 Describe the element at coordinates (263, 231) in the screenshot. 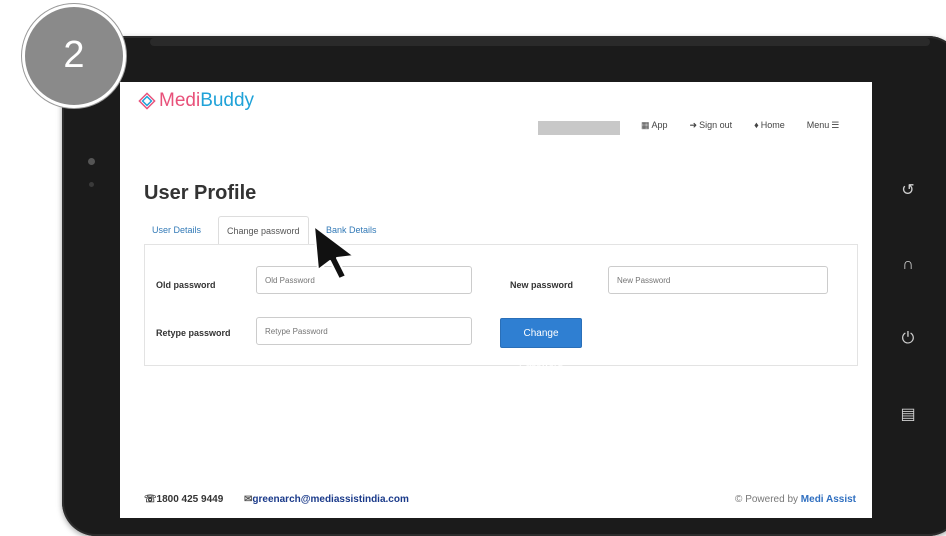

I see `tab-change-password: Change password` at that location.